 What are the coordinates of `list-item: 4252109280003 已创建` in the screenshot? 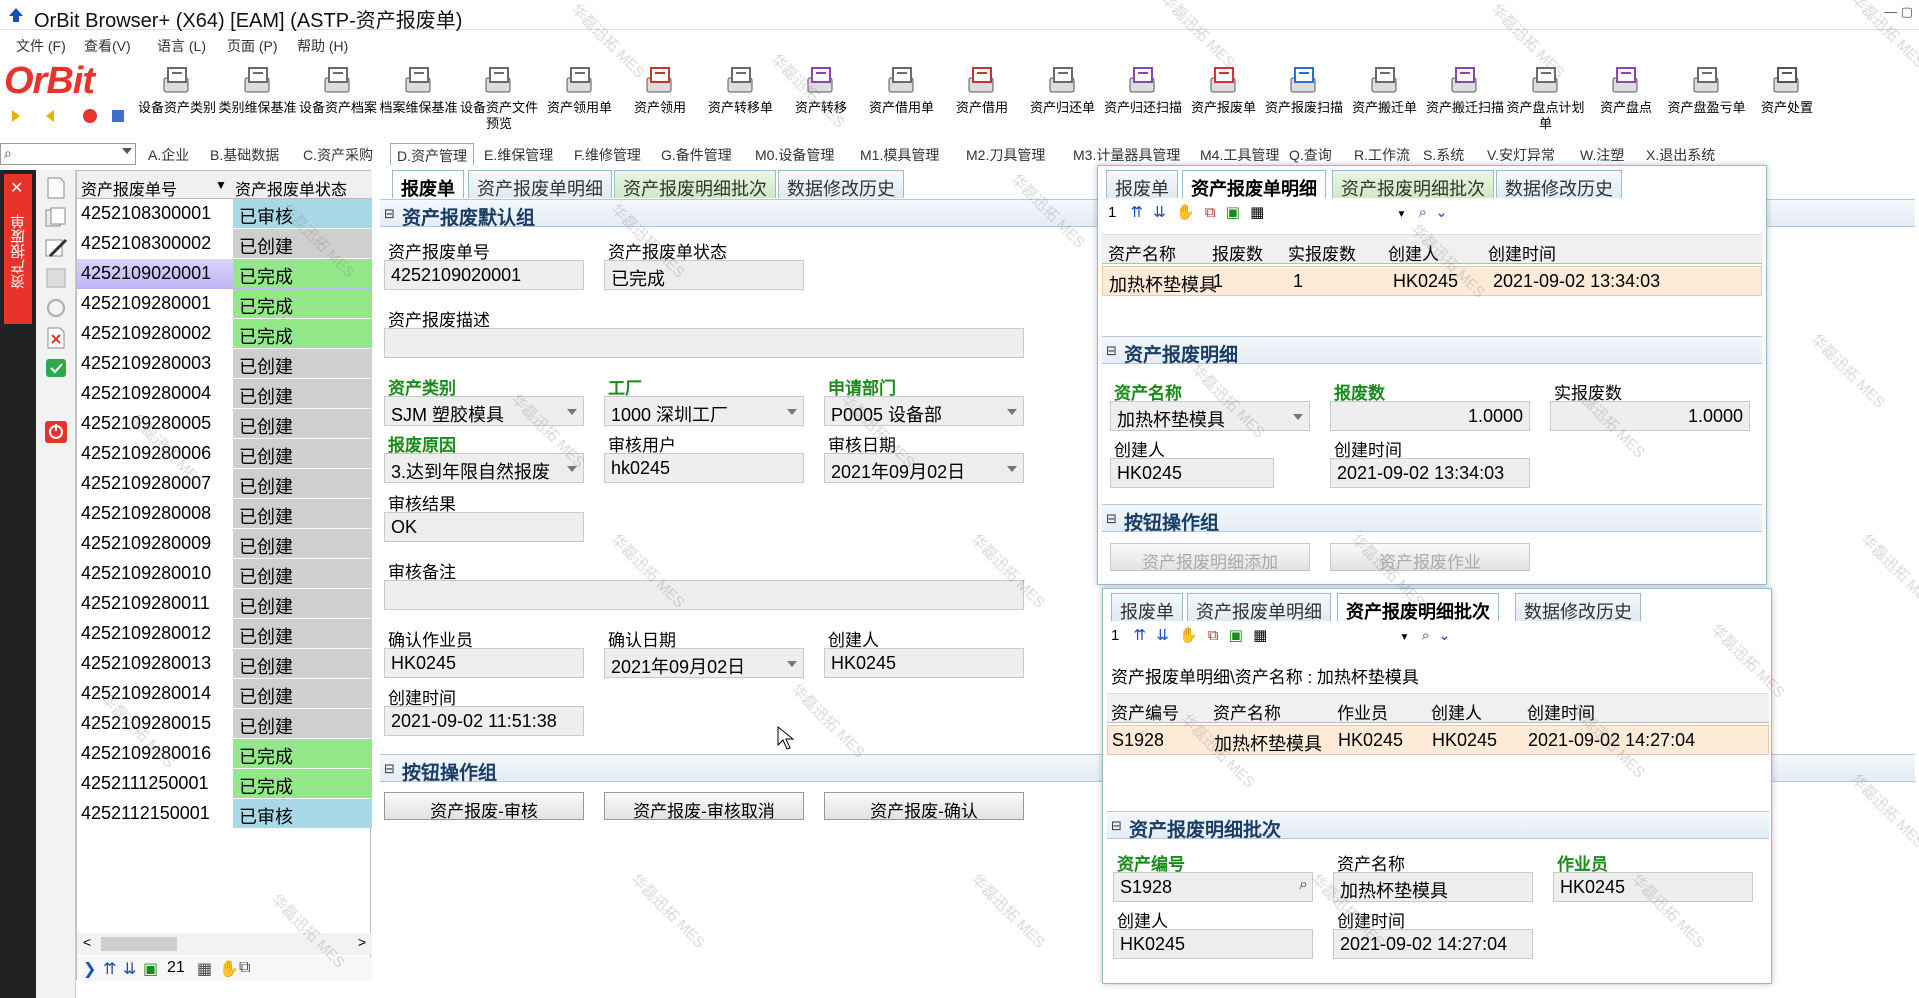 It's located at (224, 364).